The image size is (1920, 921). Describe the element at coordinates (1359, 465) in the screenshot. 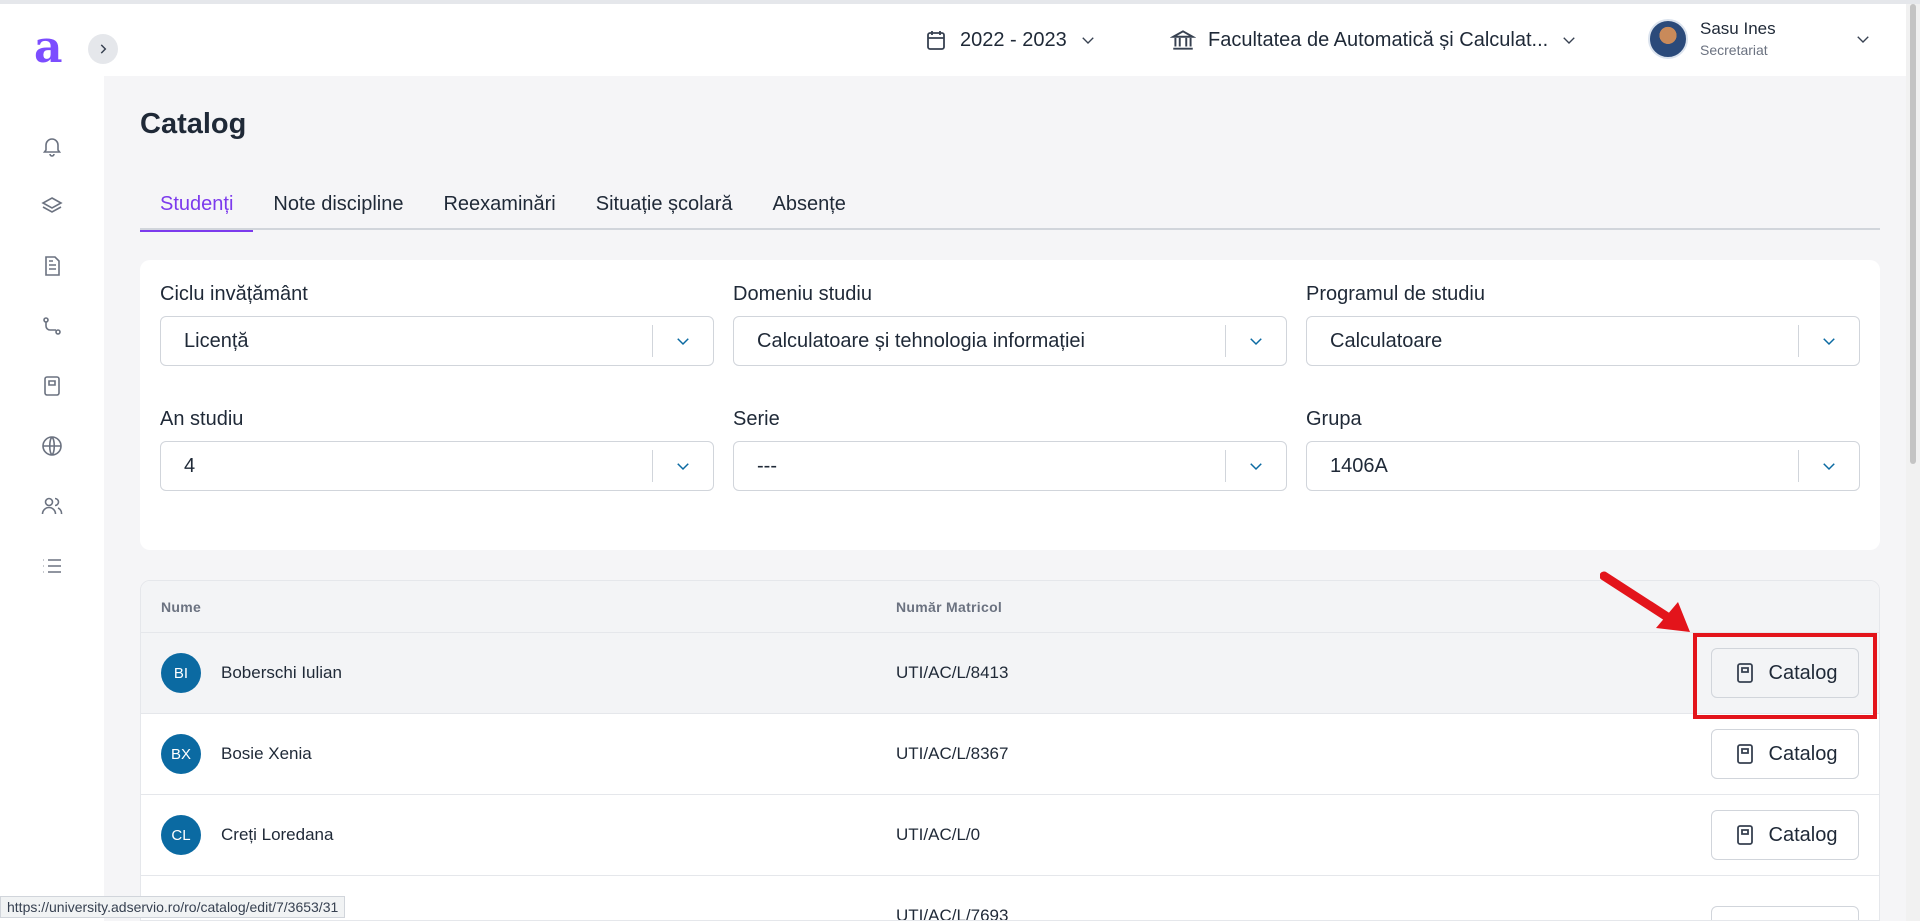

I see `grupa-value: 1406A` at that location.